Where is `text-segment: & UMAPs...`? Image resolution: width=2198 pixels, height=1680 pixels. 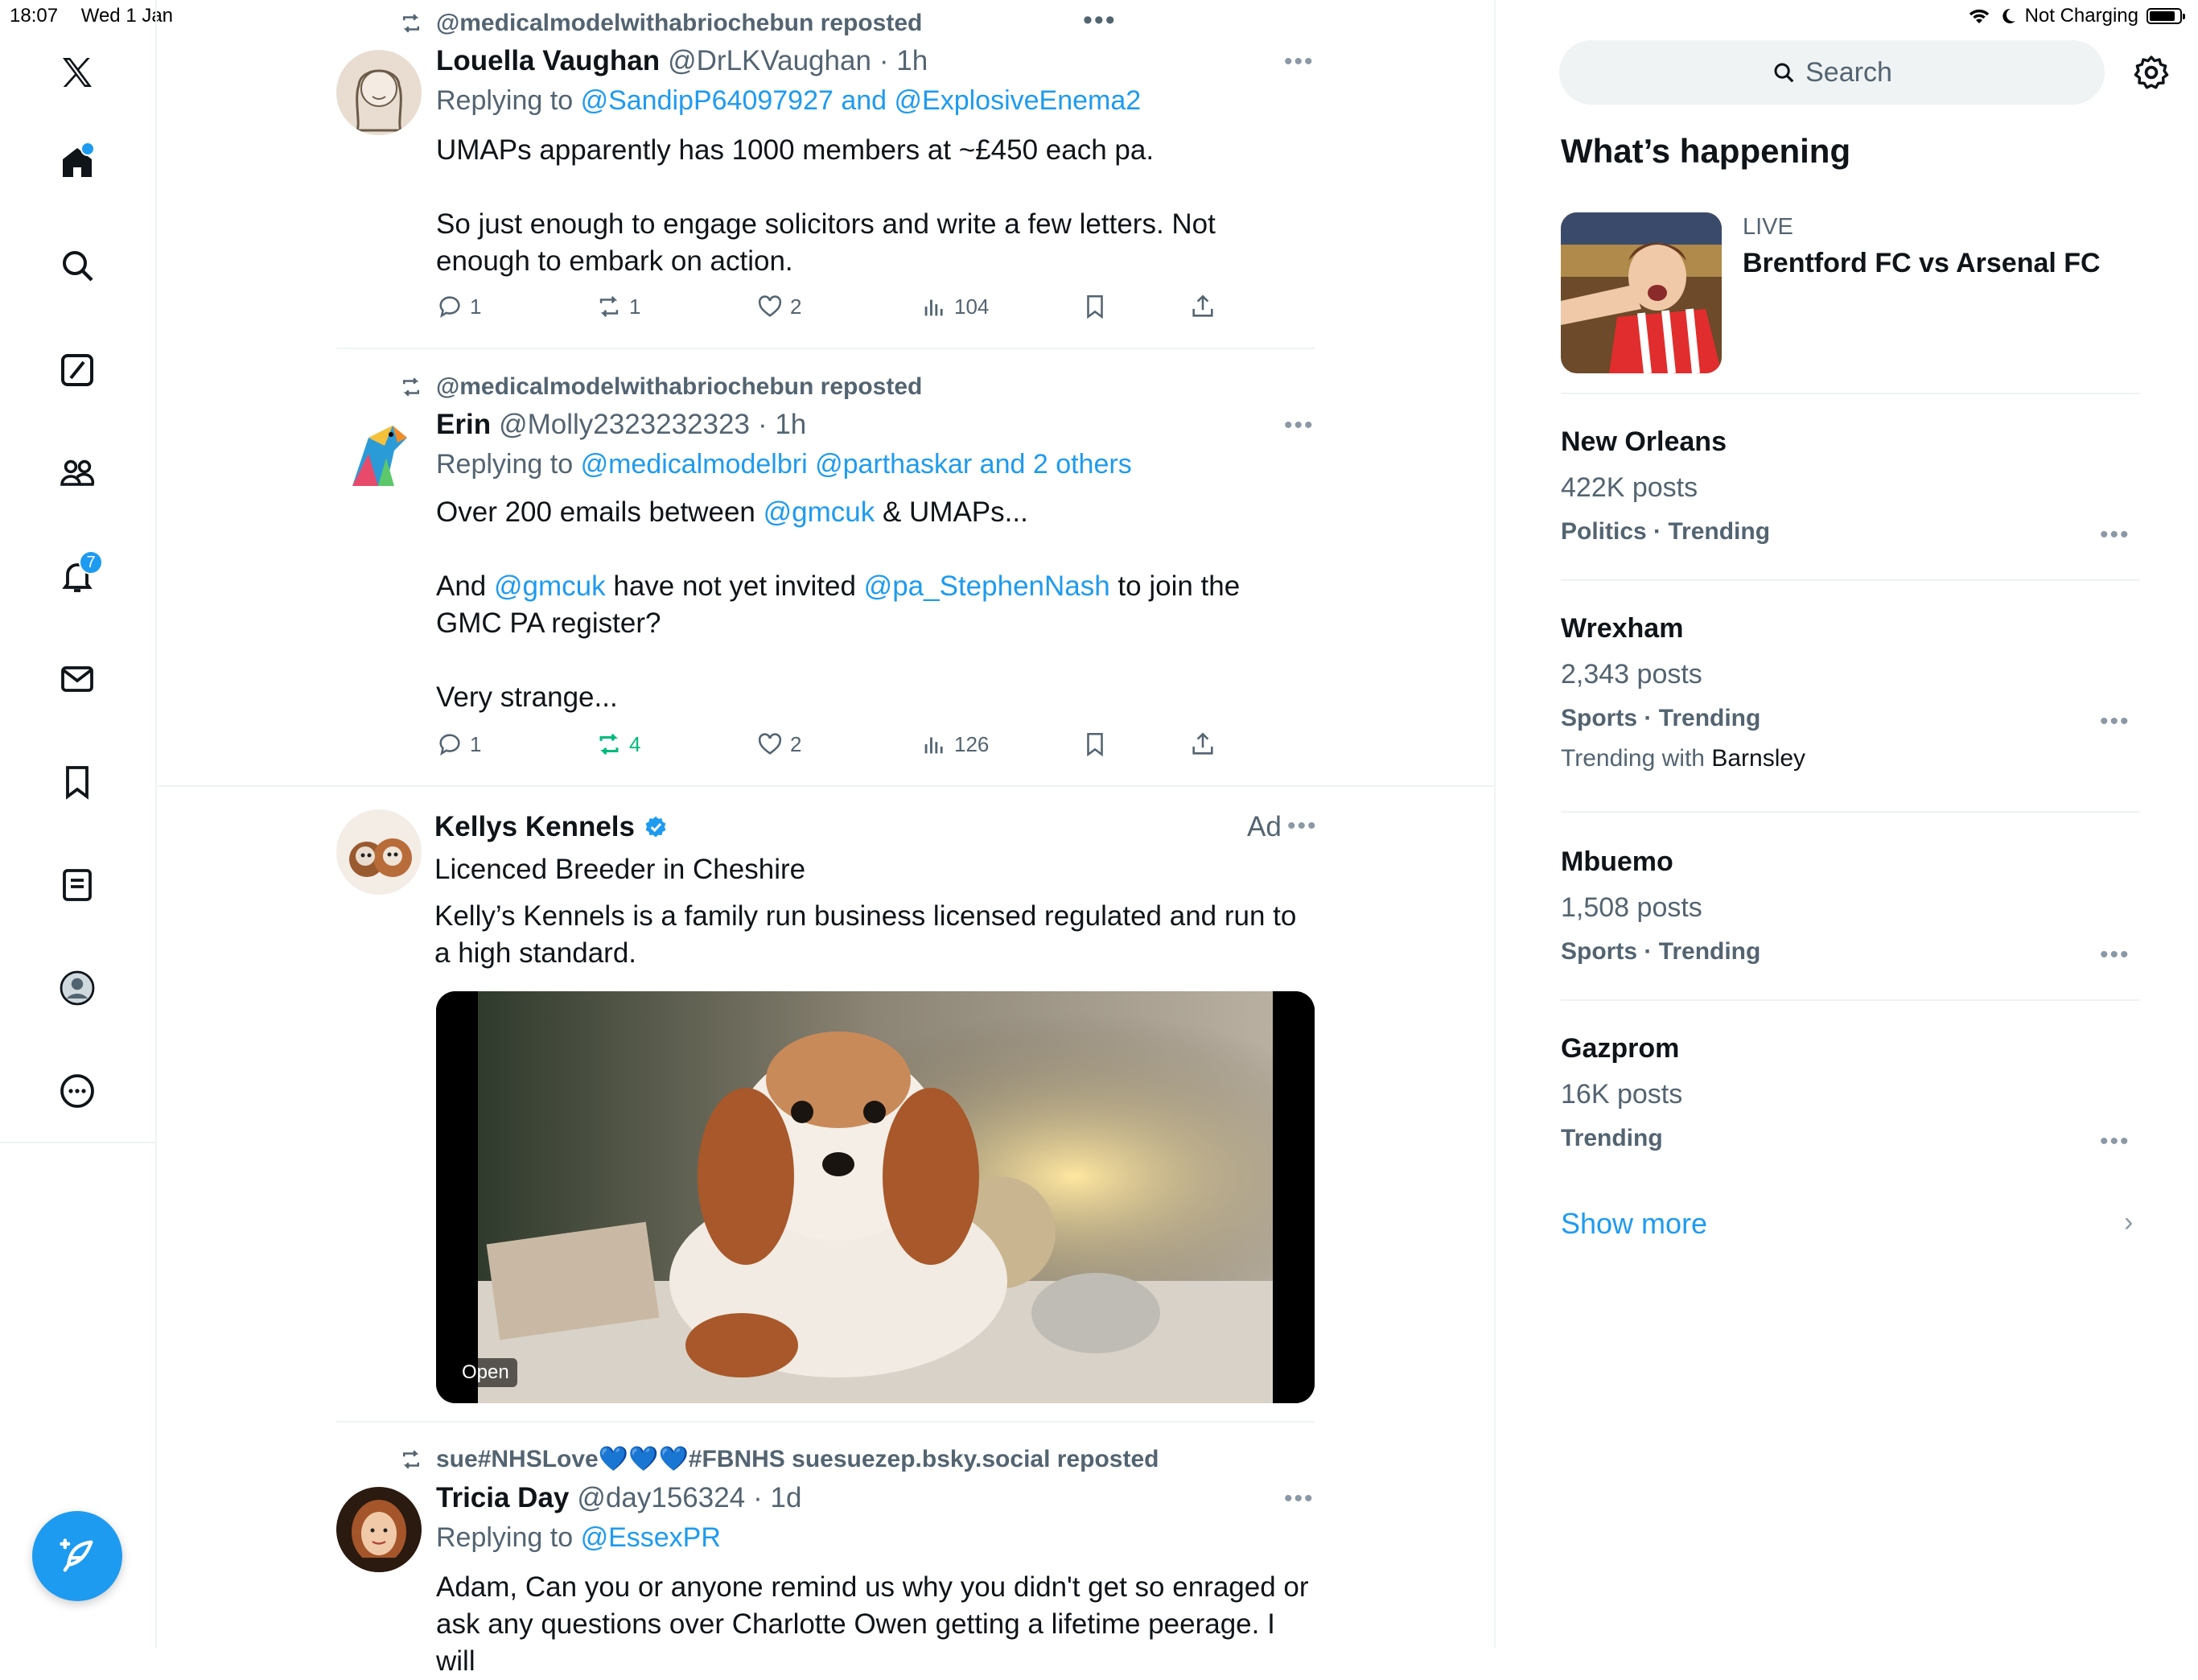
text-segment: & UMAPs... is located at coordinates (951, 512).